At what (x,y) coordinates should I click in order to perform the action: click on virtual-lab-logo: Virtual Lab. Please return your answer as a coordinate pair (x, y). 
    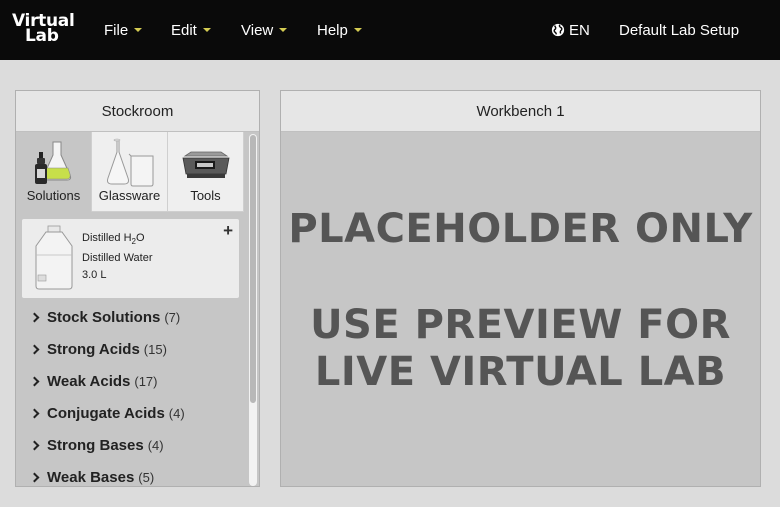
    Looking at the image, I should click on (43, 29).